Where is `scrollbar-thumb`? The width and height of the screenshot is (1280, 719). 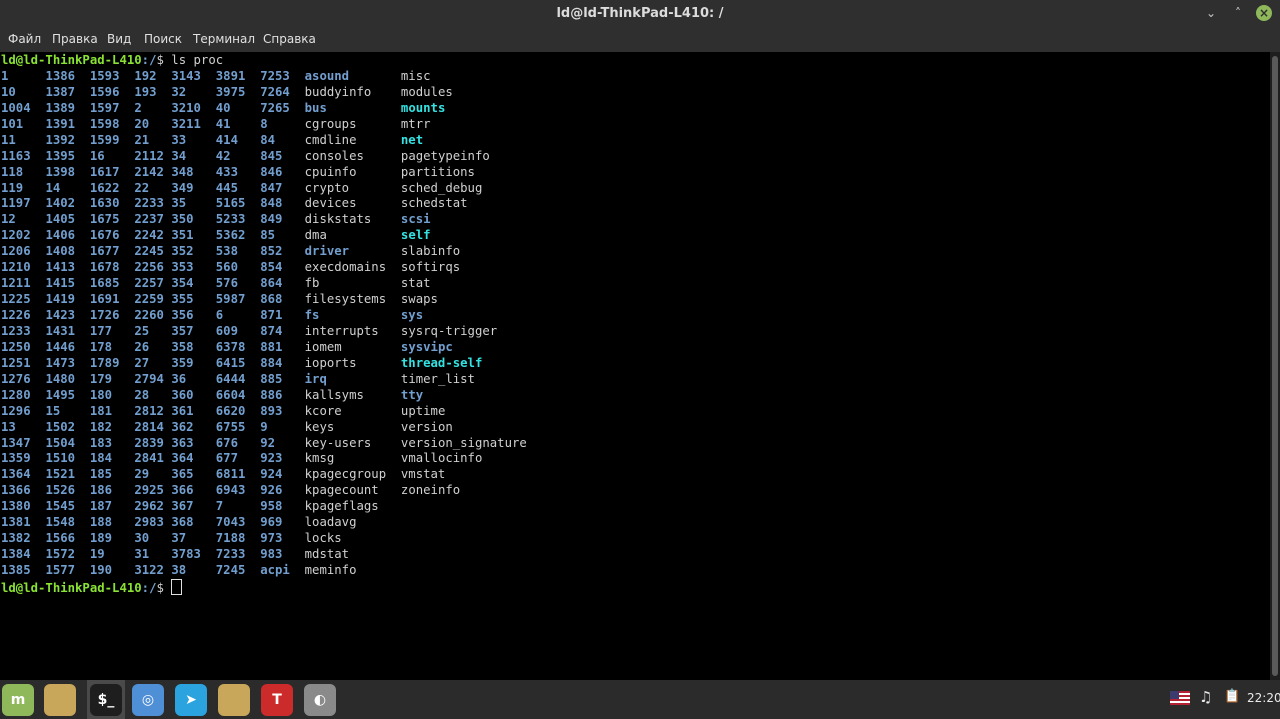
scrollbar-thumb is located at coordinates (1275, 366).